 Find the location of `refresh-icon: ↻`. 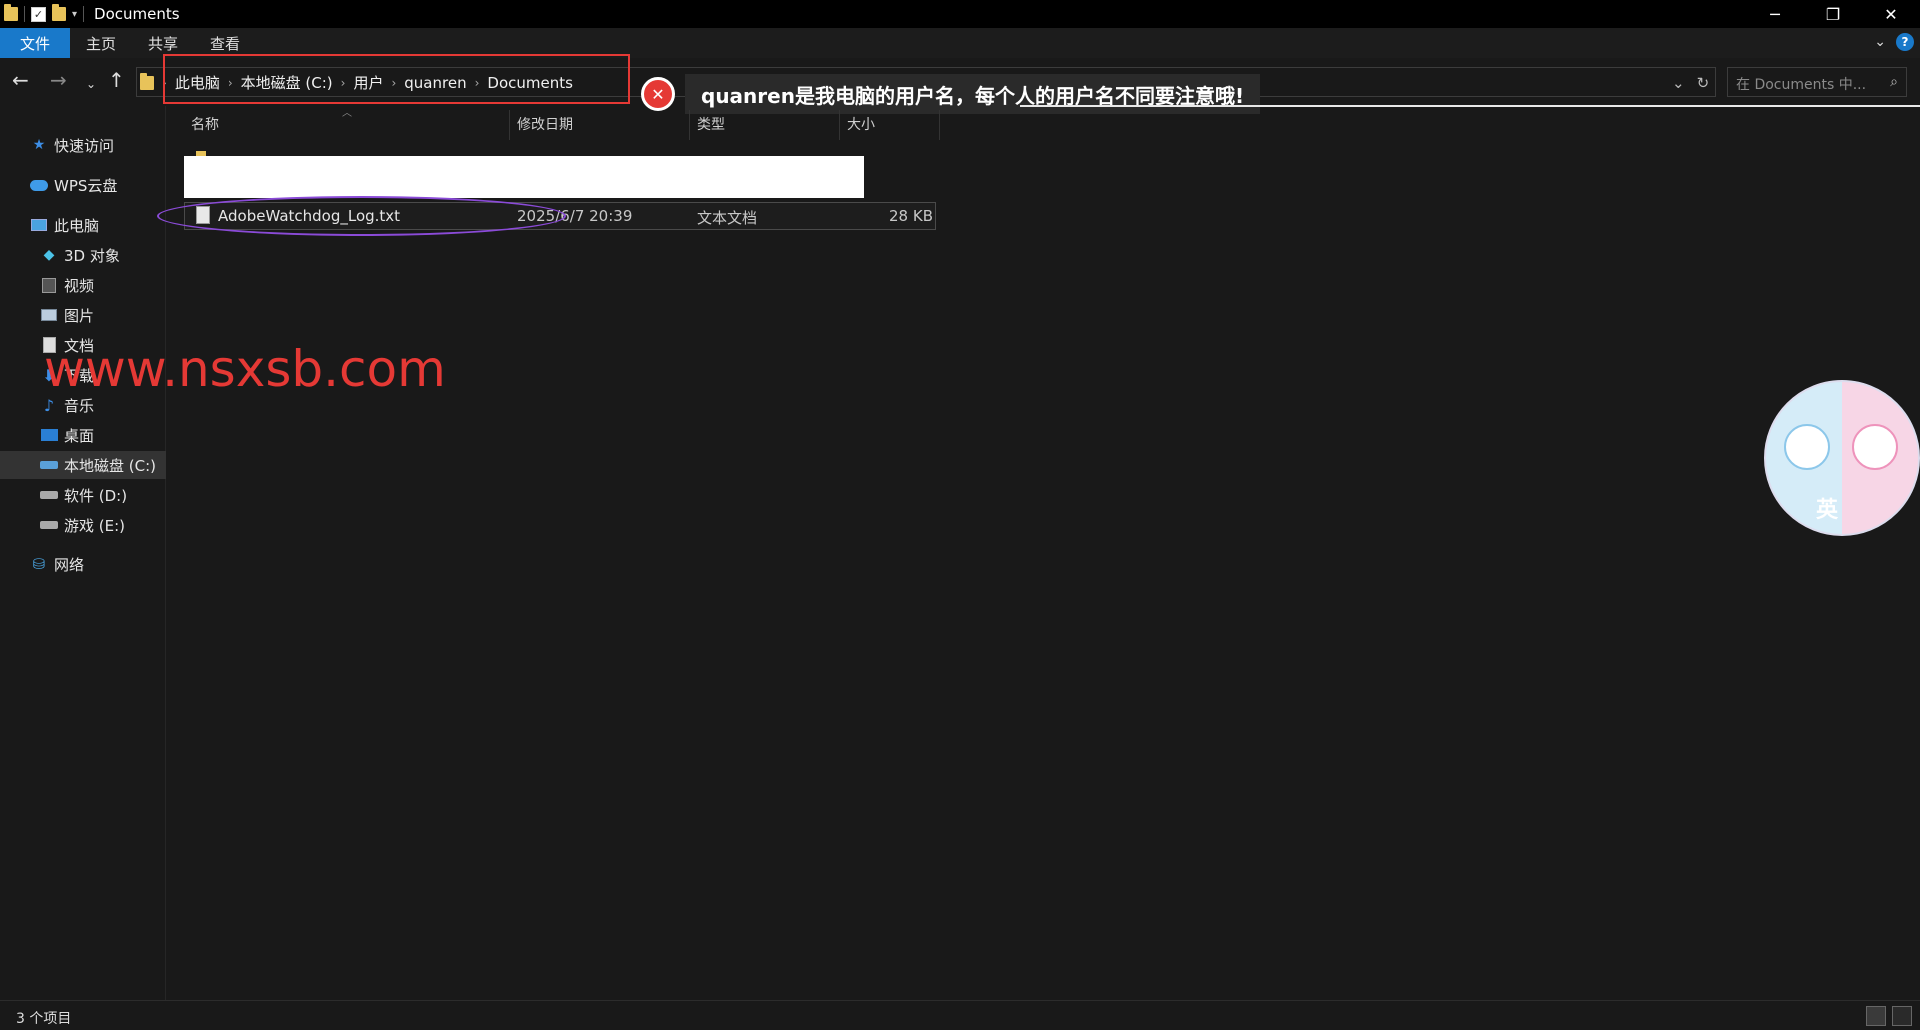

refresh-icon: ↻ is located at coordinates (1703, 83).